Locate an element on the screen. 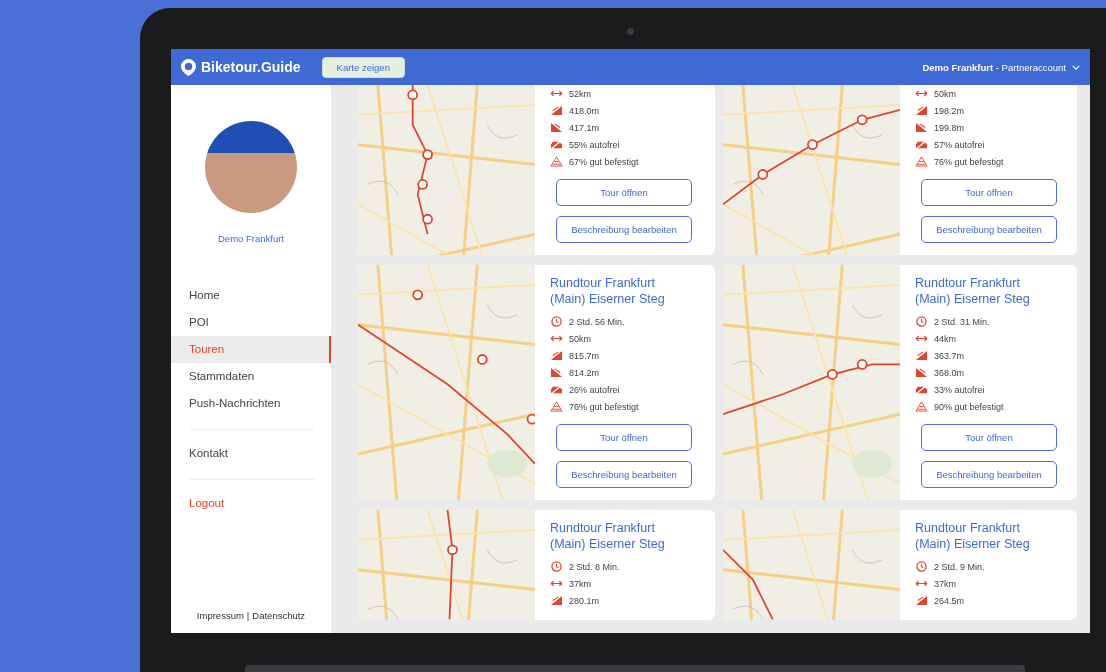 This screenshot has width=1106, height=672. logout-link: Logout is located at coordinates (251, 503).